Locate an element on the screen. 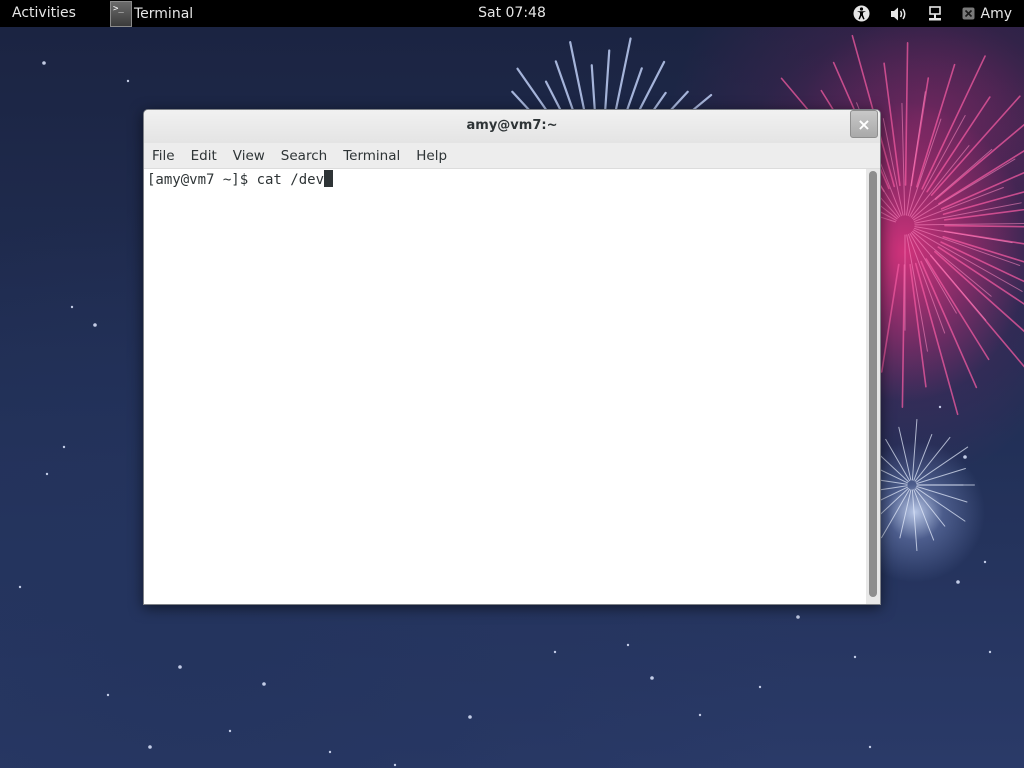 The image size is (1024, 768). close-button: × is located at coordinates (864, 124).